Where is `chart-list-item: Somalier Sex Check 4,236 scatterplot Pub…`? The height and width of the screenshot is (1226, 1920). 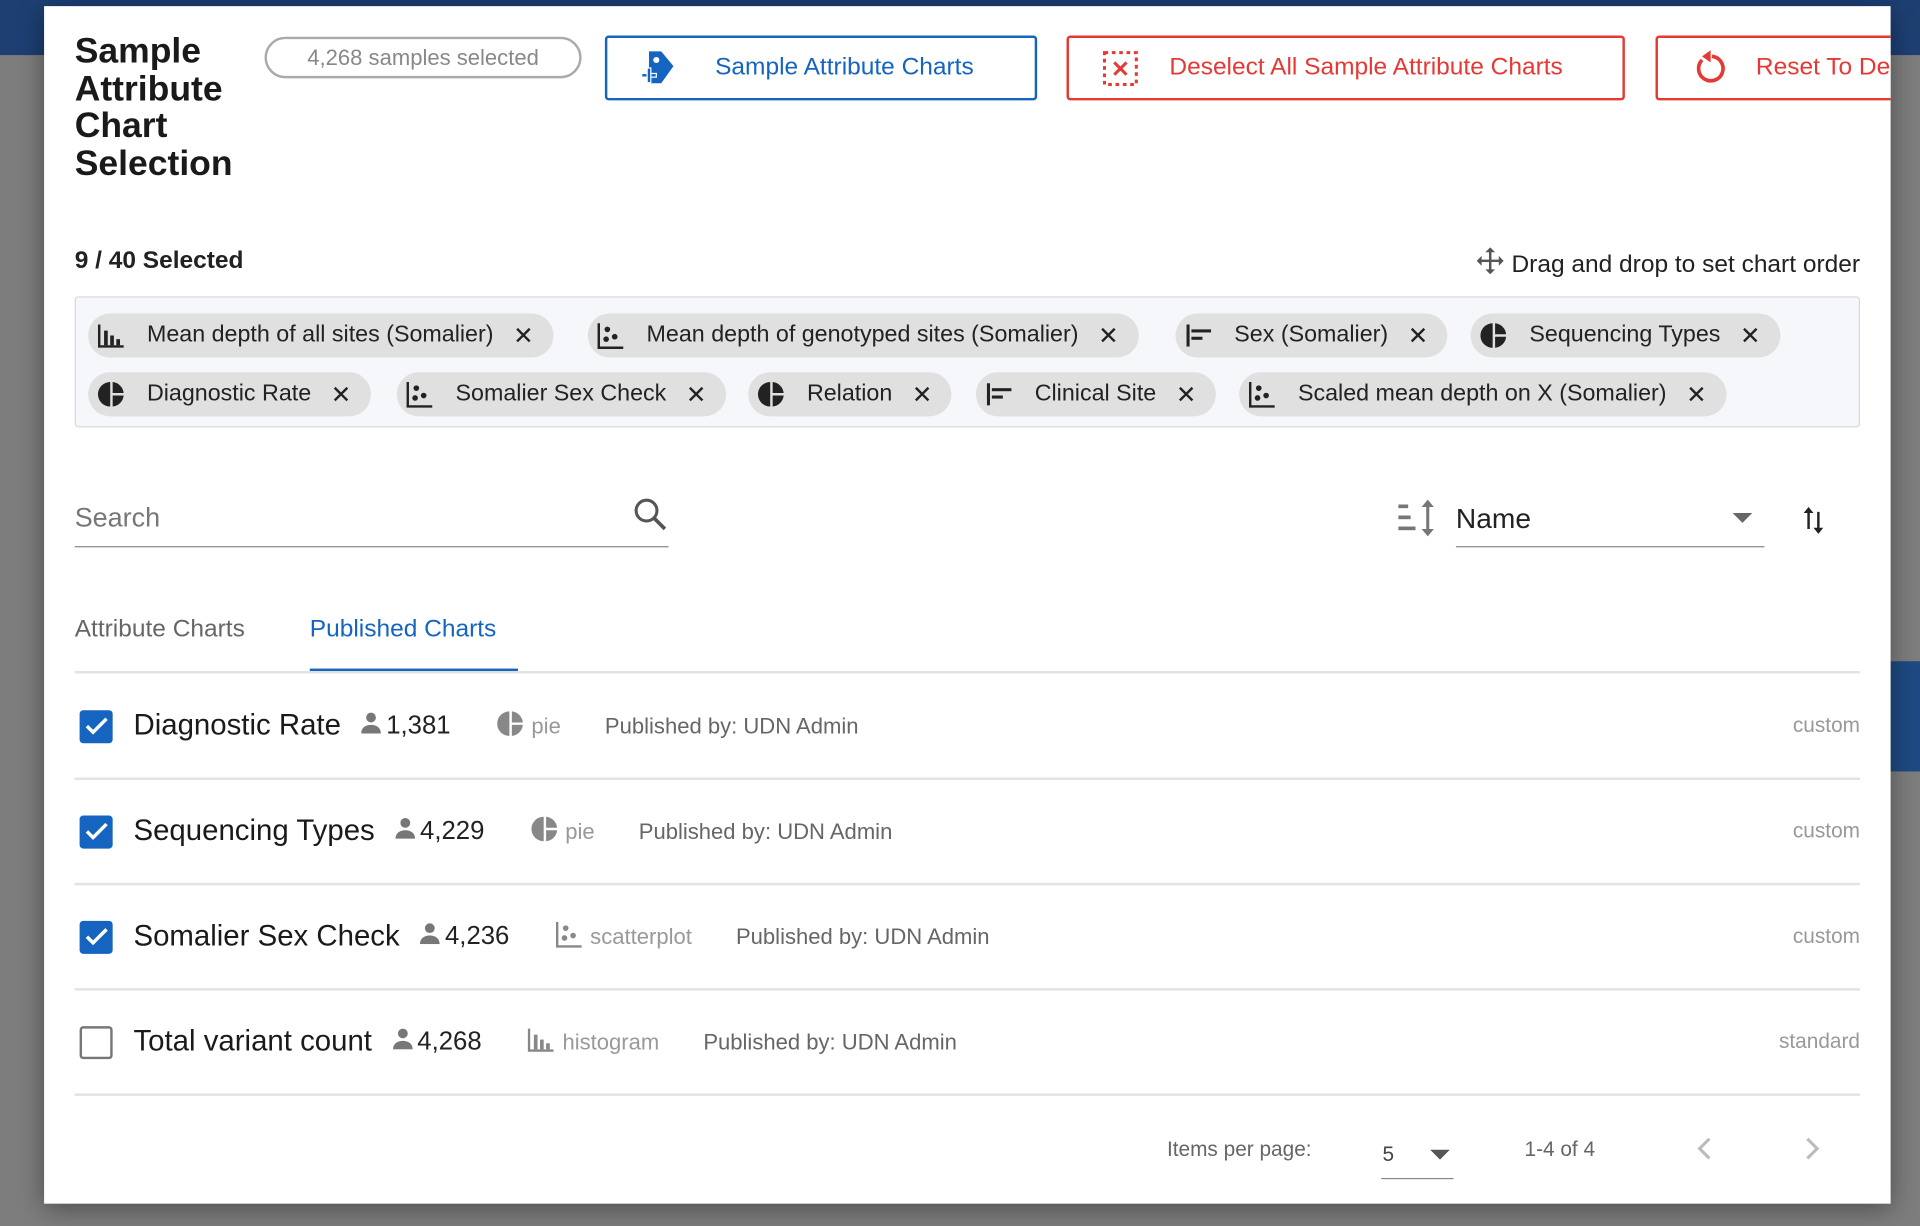
chart-list-item: Somalier Sex Check 4,236 scatterplot Pub… is located at coordinates (967, 936).